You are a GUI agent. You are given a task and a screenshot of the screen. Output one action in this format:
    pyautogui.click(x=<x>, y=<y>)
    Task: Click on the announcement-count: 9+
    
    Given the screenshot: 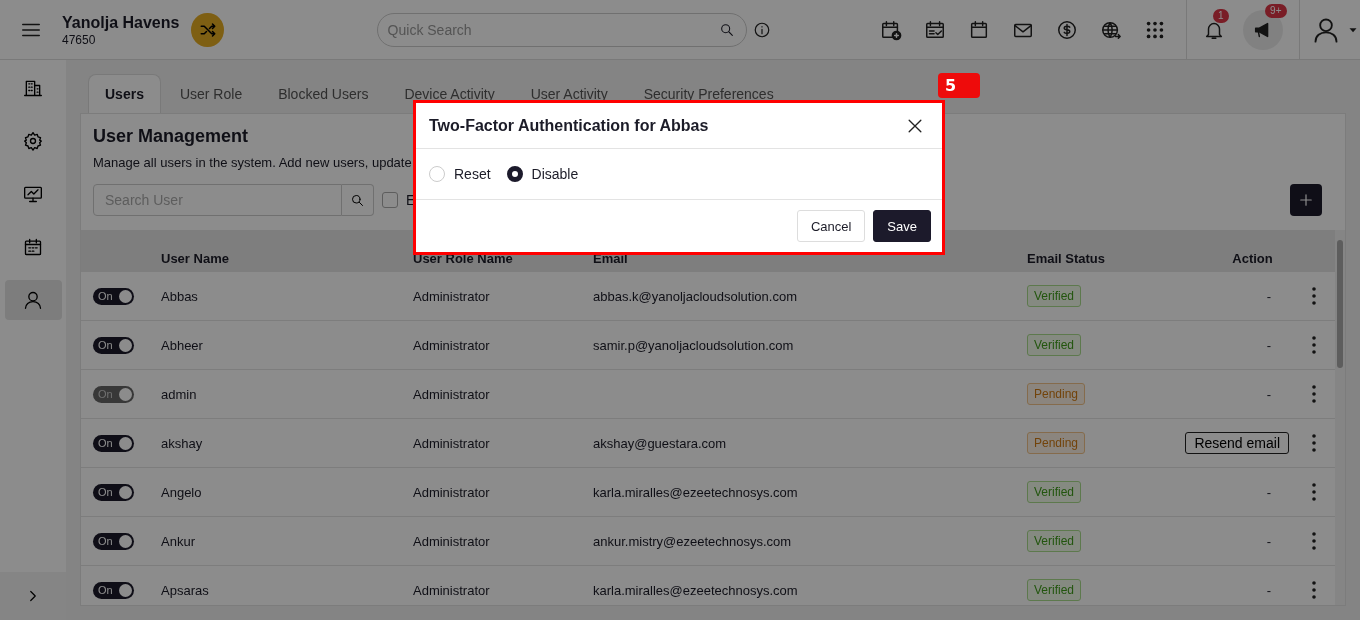 What is the action you would take?
    pyautogui.click(x=1276, y=10)
    